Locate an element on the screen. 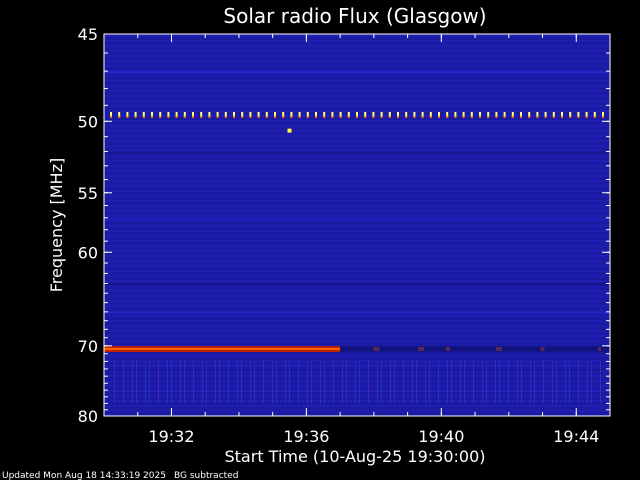 The image size is (640, 480). emission-band-core is located at coordinates (222, 349).